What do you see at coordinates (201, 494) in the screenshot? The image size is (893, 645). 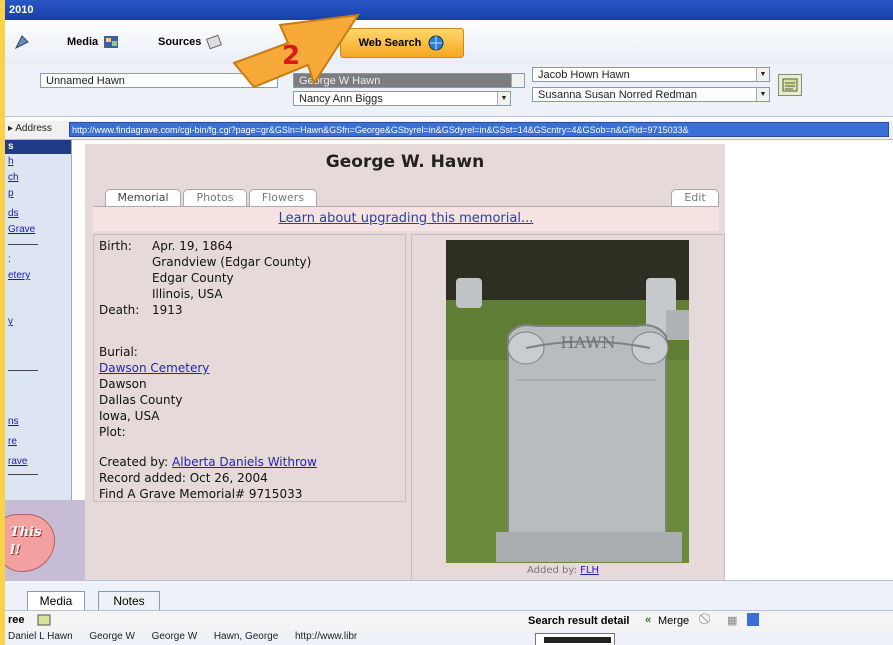 I see `memorial-number: Find A Grave Memorial# 9715033` at bounding box center [201, 494].